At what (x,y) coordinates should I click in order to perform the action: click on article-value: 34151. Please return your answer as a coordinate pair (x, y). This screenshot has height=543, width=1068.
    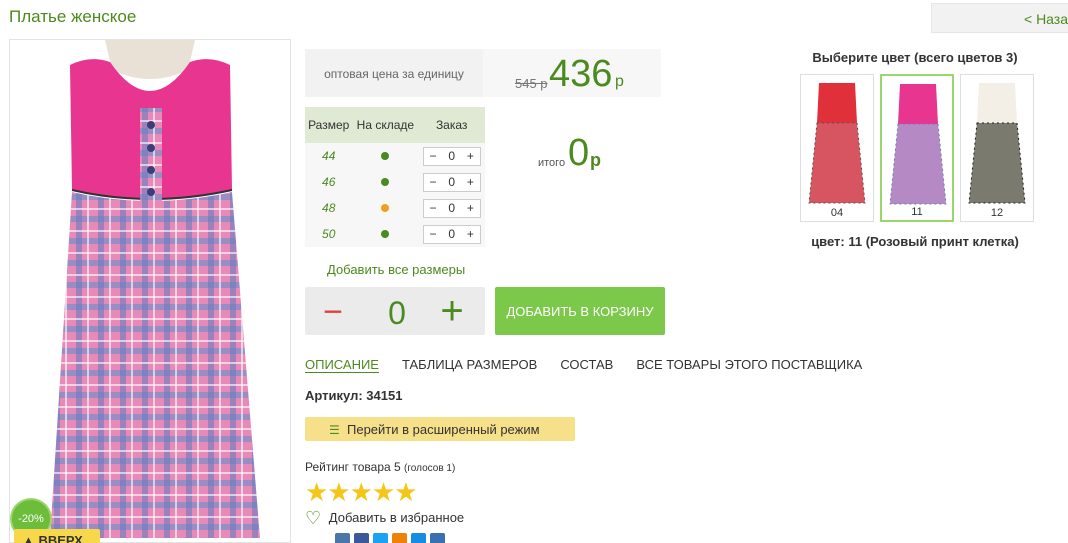
    Looking at the image, I should click on (384, 395).